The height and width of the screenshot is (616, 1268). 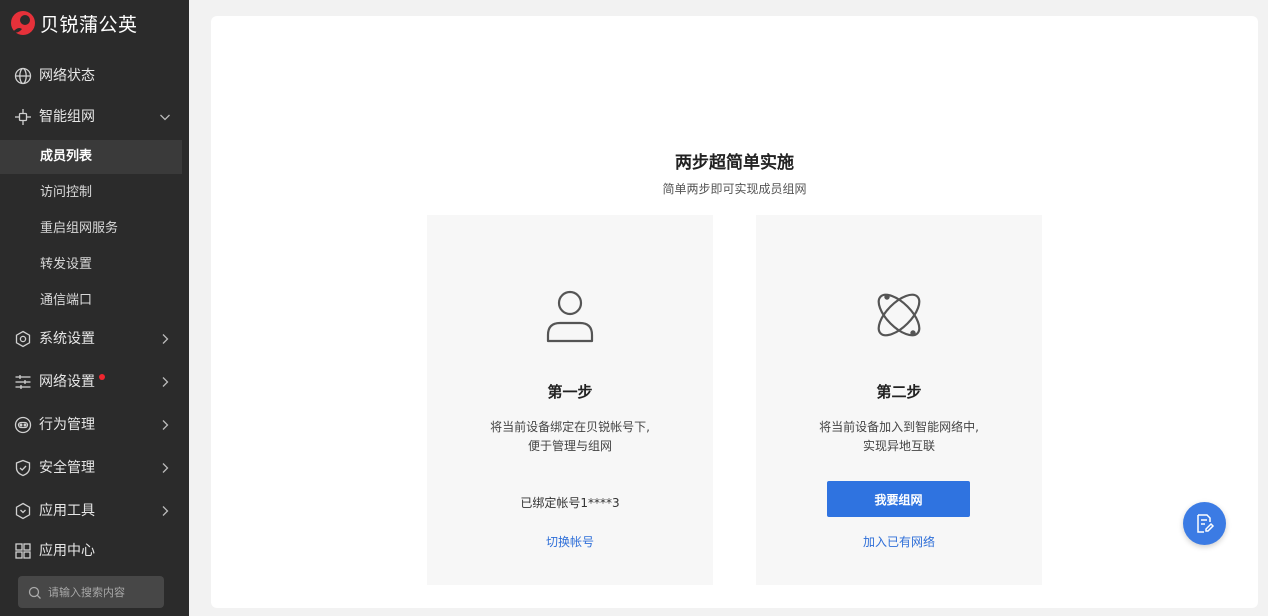 What do you see at coordinates (23, 511) in the screenshot?
I see `tool-icon` at bounding box center [23, 511].